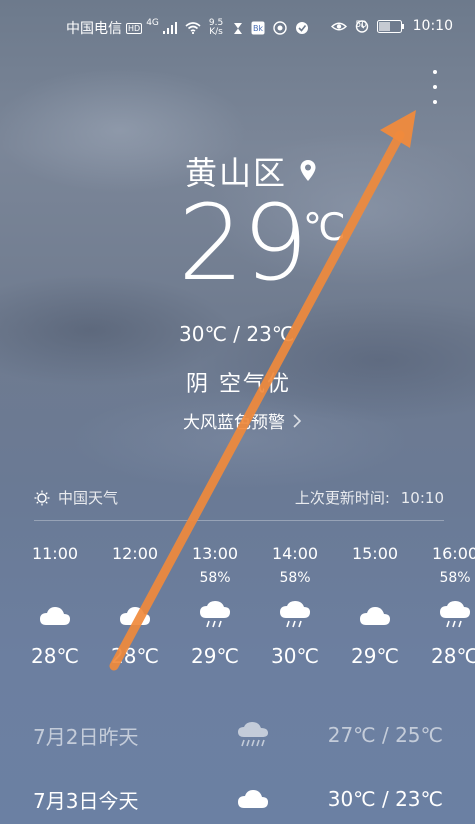 This screenshot has width=475, height=824. I want to click on daily-row-yesterday: 7月2日昨天 27℃ / 25℃, so click(238, 735).